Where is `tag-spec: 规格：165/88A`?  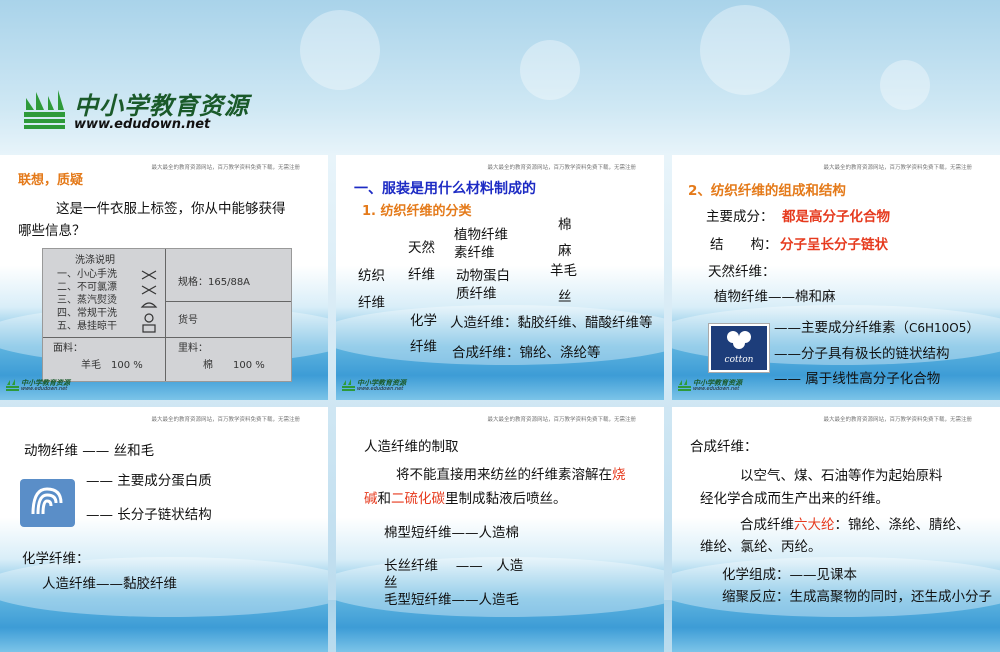
tag-spec: 规格：165/88A is located at coordinates (214, 282).